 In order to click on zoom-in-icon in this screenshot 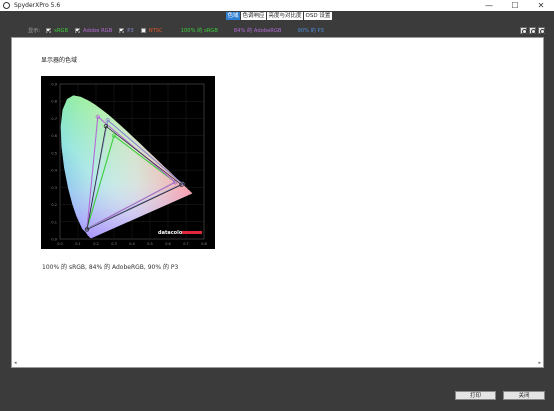, I will do `click(523, 30)`.